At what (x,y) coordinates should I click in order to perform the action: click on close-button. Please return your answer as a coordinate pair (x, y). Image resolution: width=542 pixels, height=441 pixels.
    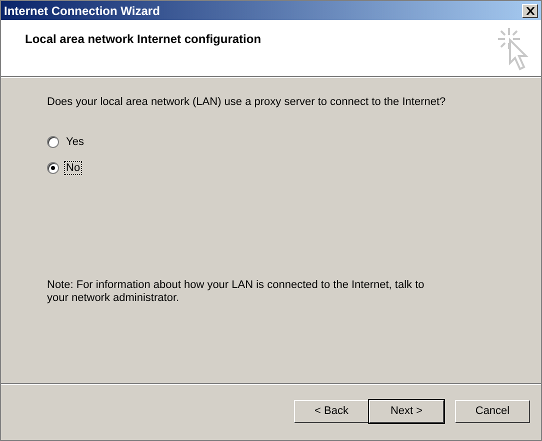
    Looking at the image, I should click on (530, 11).